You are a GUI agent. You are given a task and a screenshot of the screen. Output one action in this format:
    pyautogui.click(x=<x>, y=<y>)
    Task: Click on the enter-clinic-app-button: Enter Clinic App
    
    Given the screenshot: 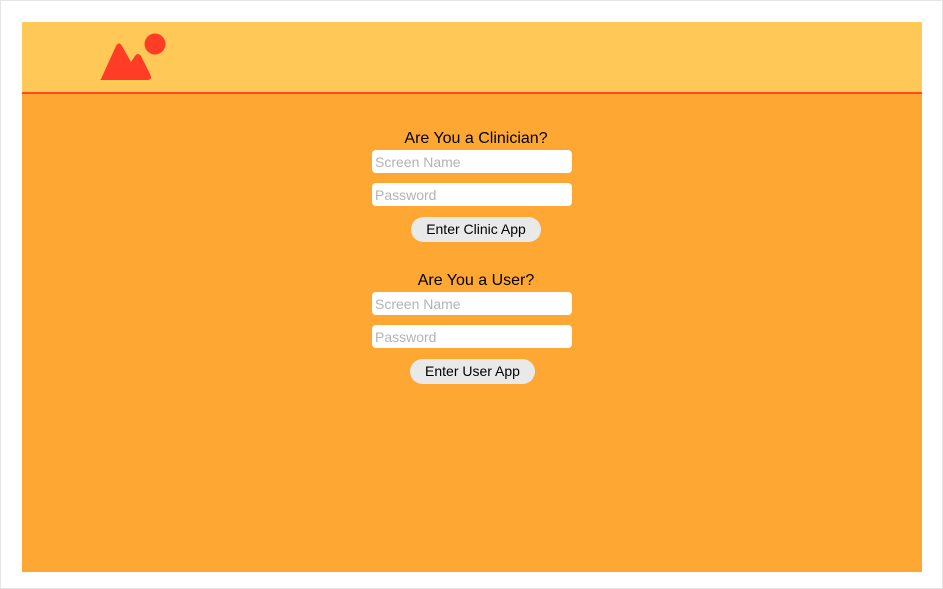 What is the action you would take?
    pyautogui.click(x=476, y=229)
    